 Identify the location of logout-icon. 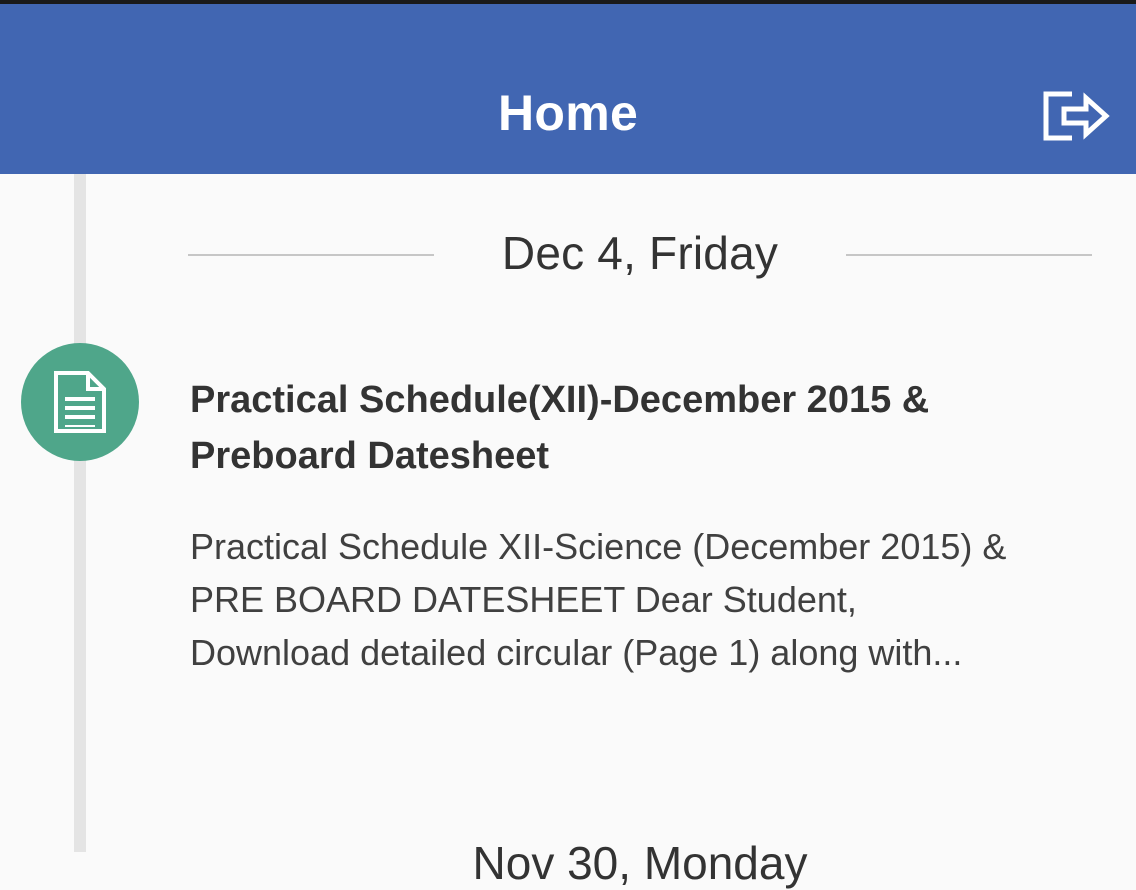
(1076, 116).